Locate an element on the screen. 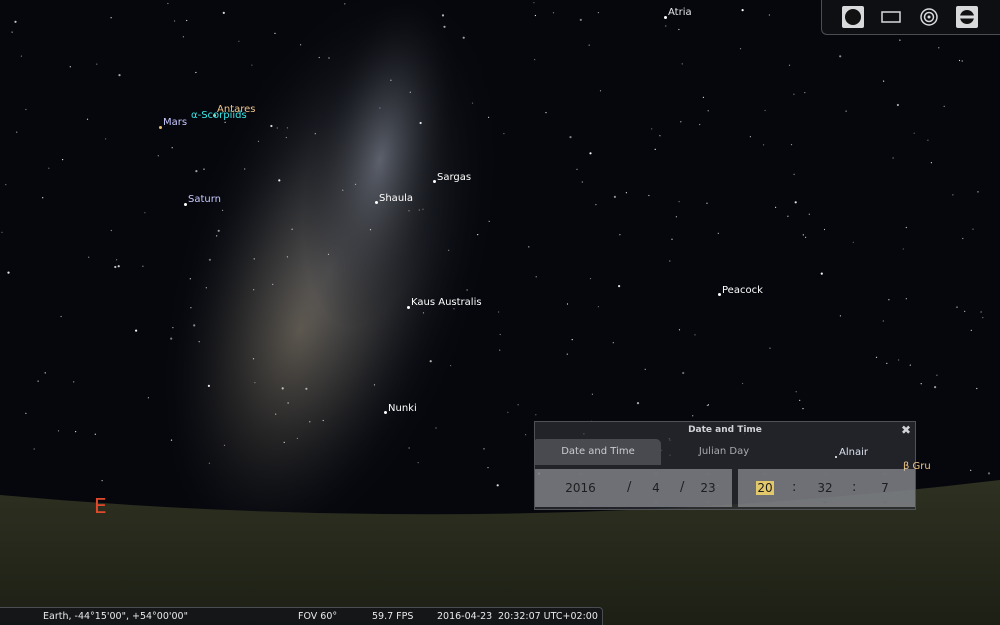 The image size is (1000, 625). minute-spinbox: 32 is located at coordinates (825, 488).